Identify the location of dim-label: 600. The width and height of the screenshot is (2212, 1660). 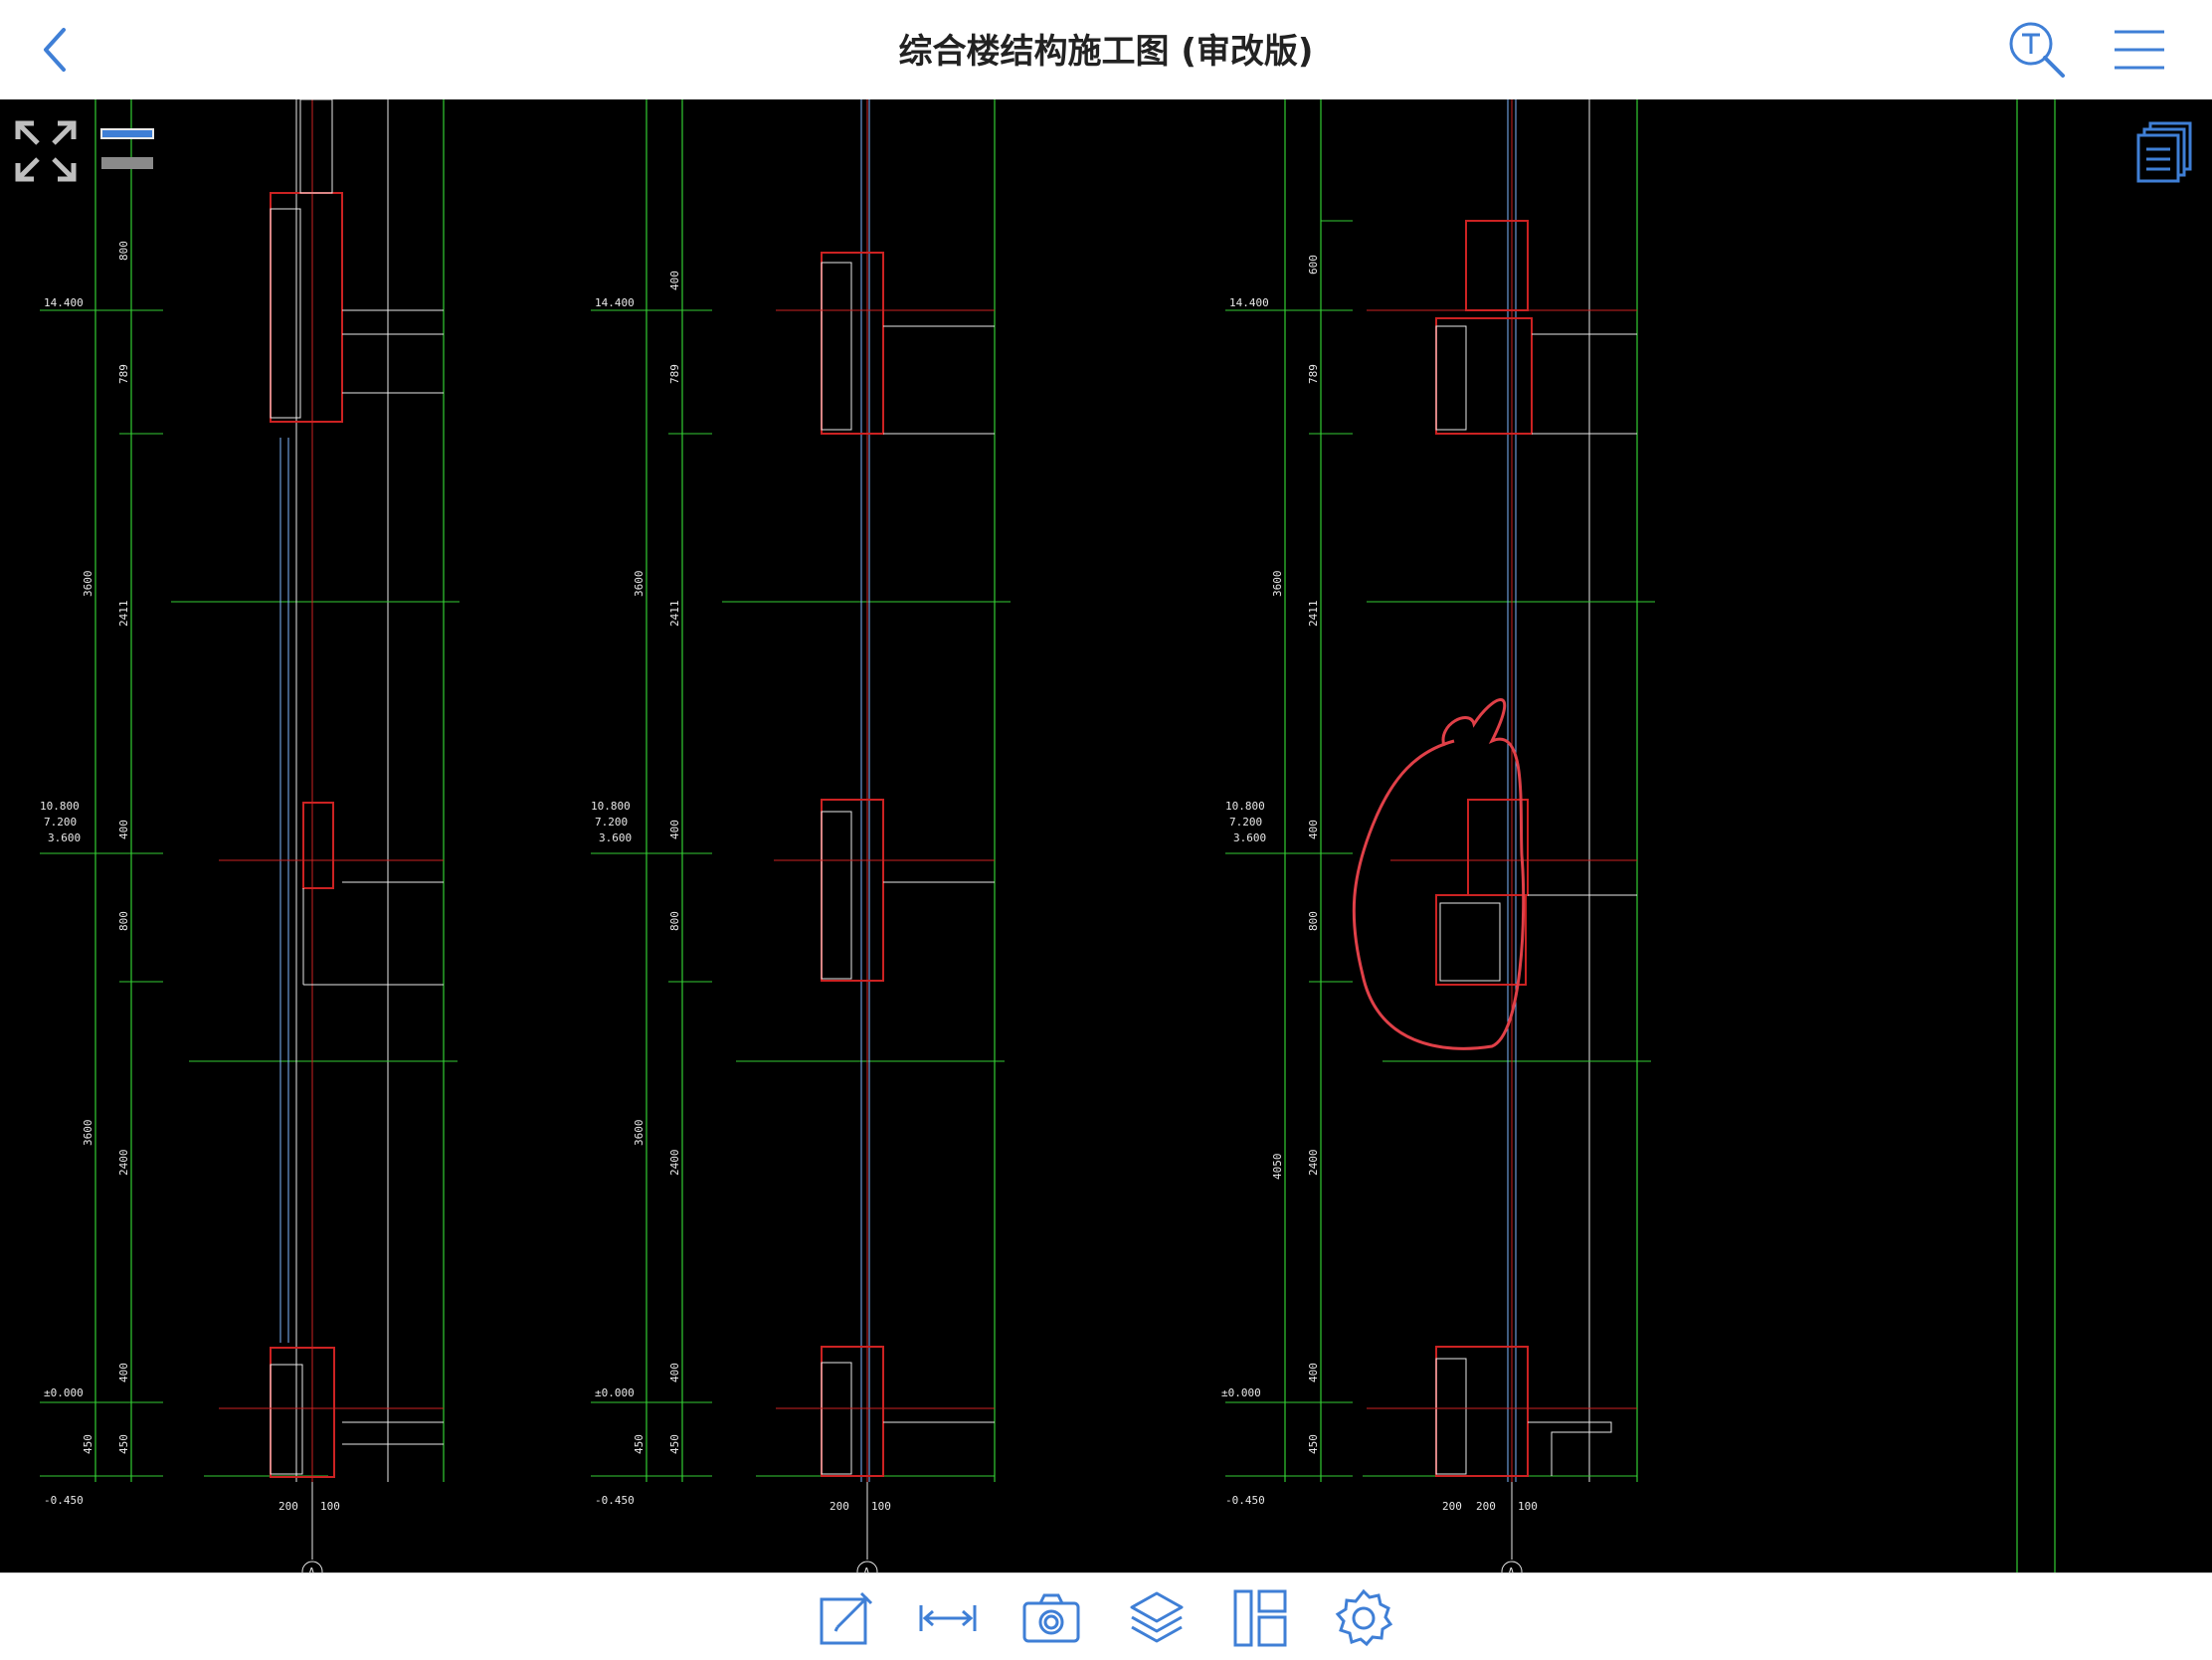
(1313, 265).